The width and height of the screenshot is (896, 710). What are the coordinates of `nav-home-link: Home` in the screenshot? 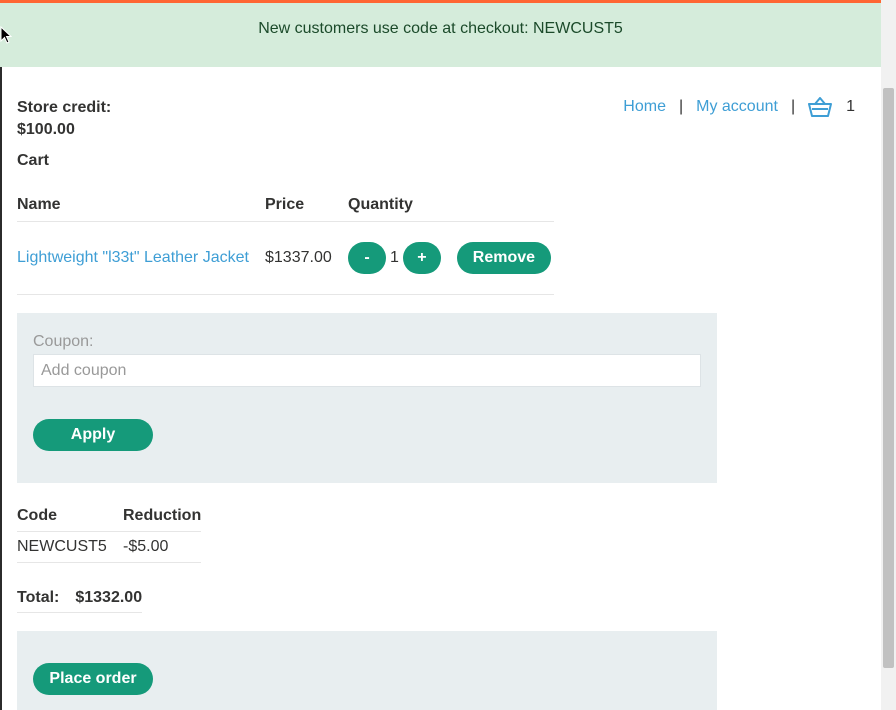 It's located at (644, 107).